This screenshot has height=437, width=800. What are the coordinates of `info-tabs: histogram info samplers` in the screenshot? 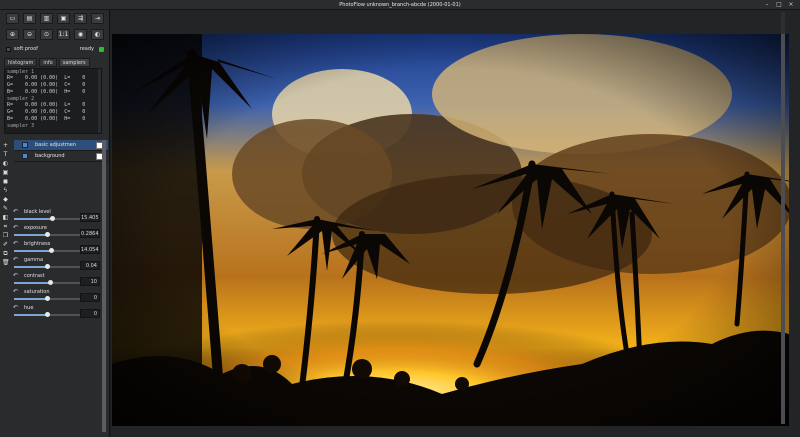 It's located at (47, 62).